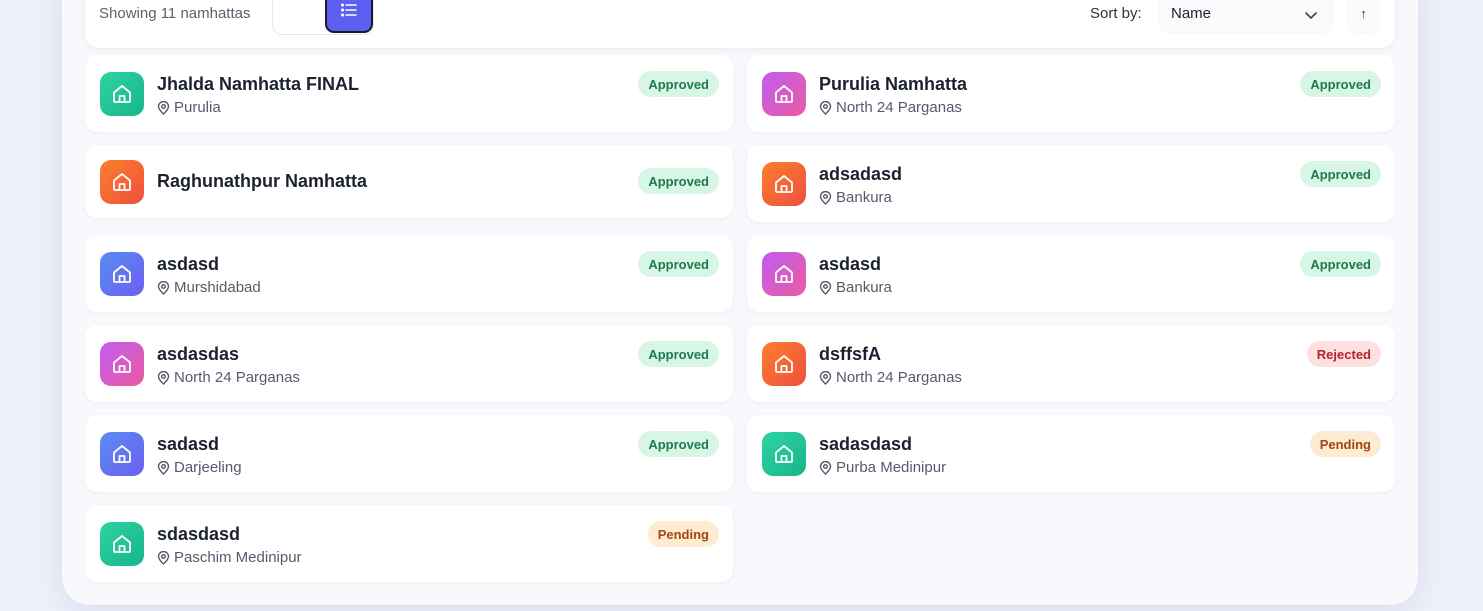  What do you see at coordinates (197, 107) in the screenshot?
I see `location-text: Purulia` at bounding box center [197, 107].